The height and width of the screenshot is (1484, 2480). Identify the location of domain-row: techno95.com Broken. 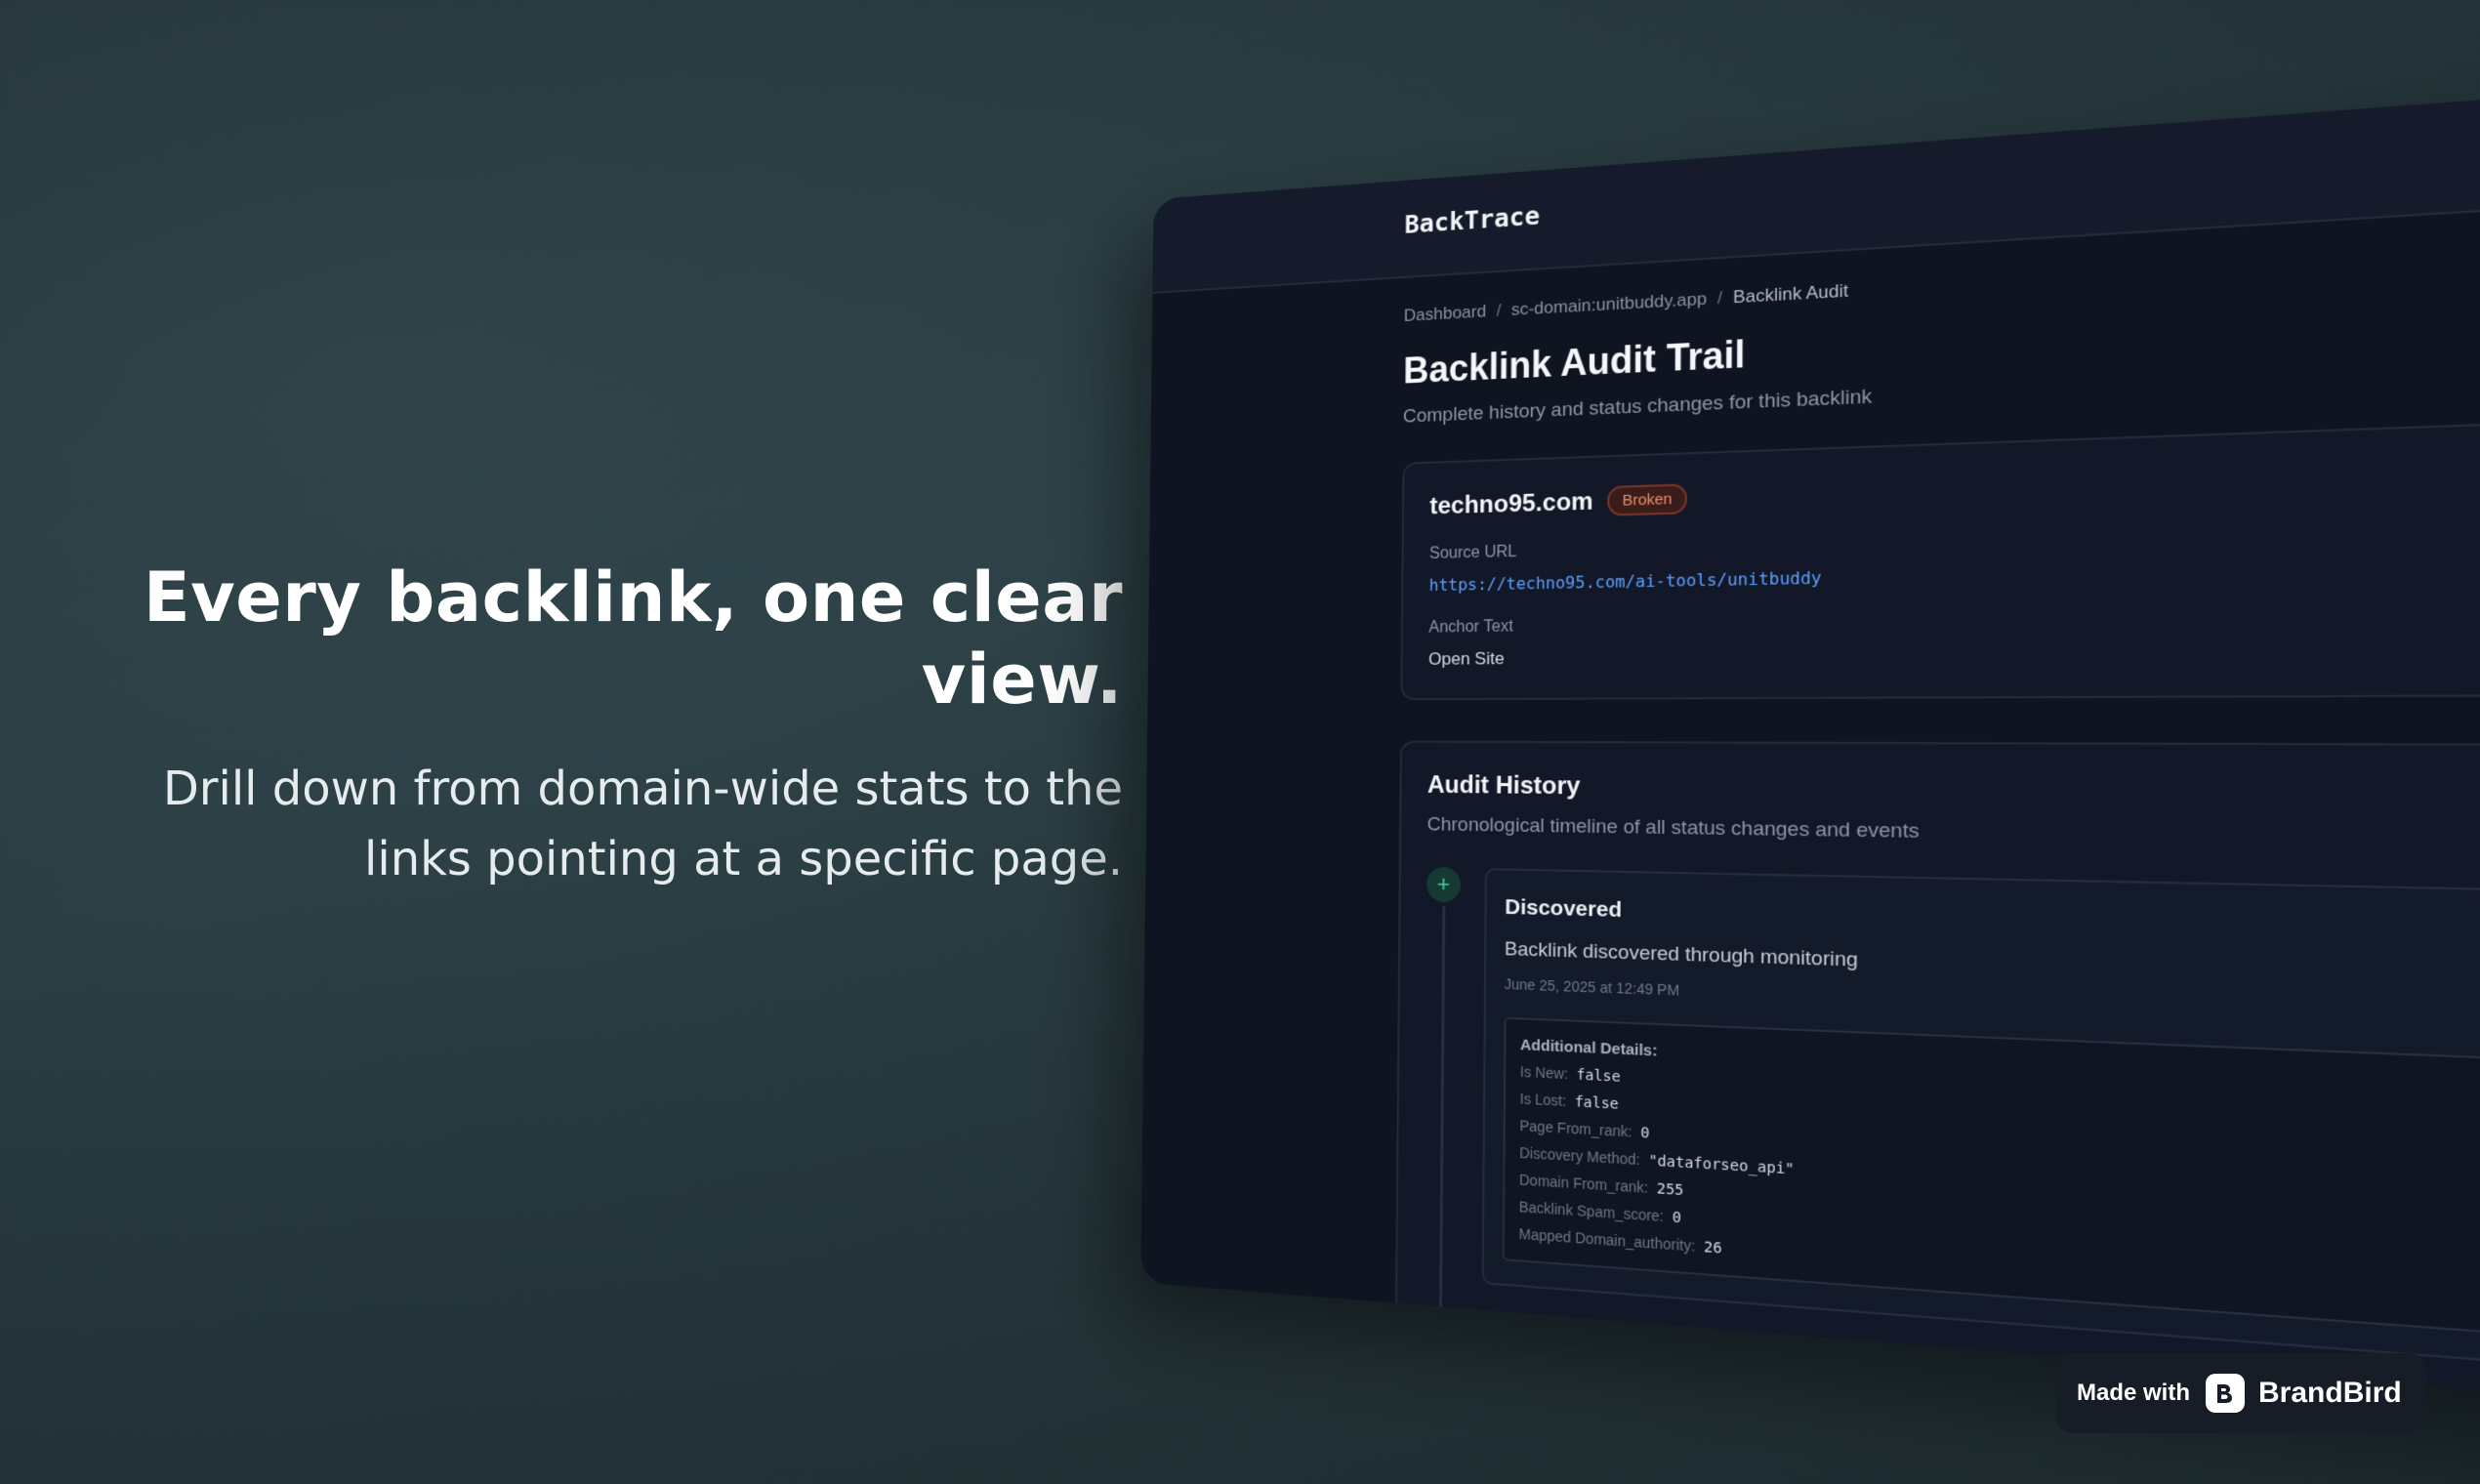
(1954, 486).